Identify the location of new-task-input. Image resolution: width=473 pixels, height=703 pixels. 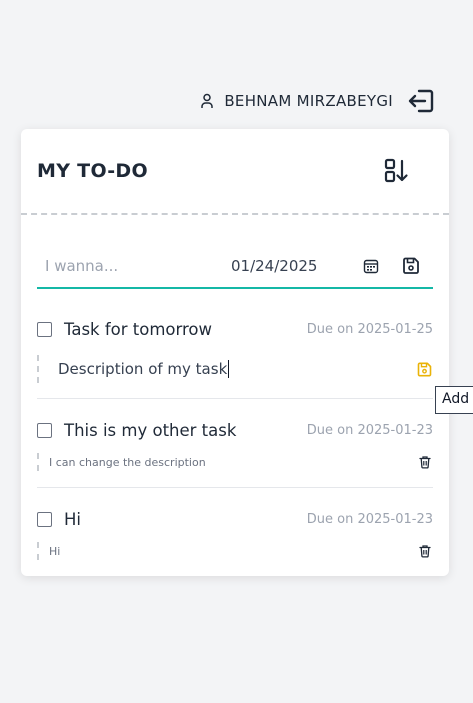
(127, 266).